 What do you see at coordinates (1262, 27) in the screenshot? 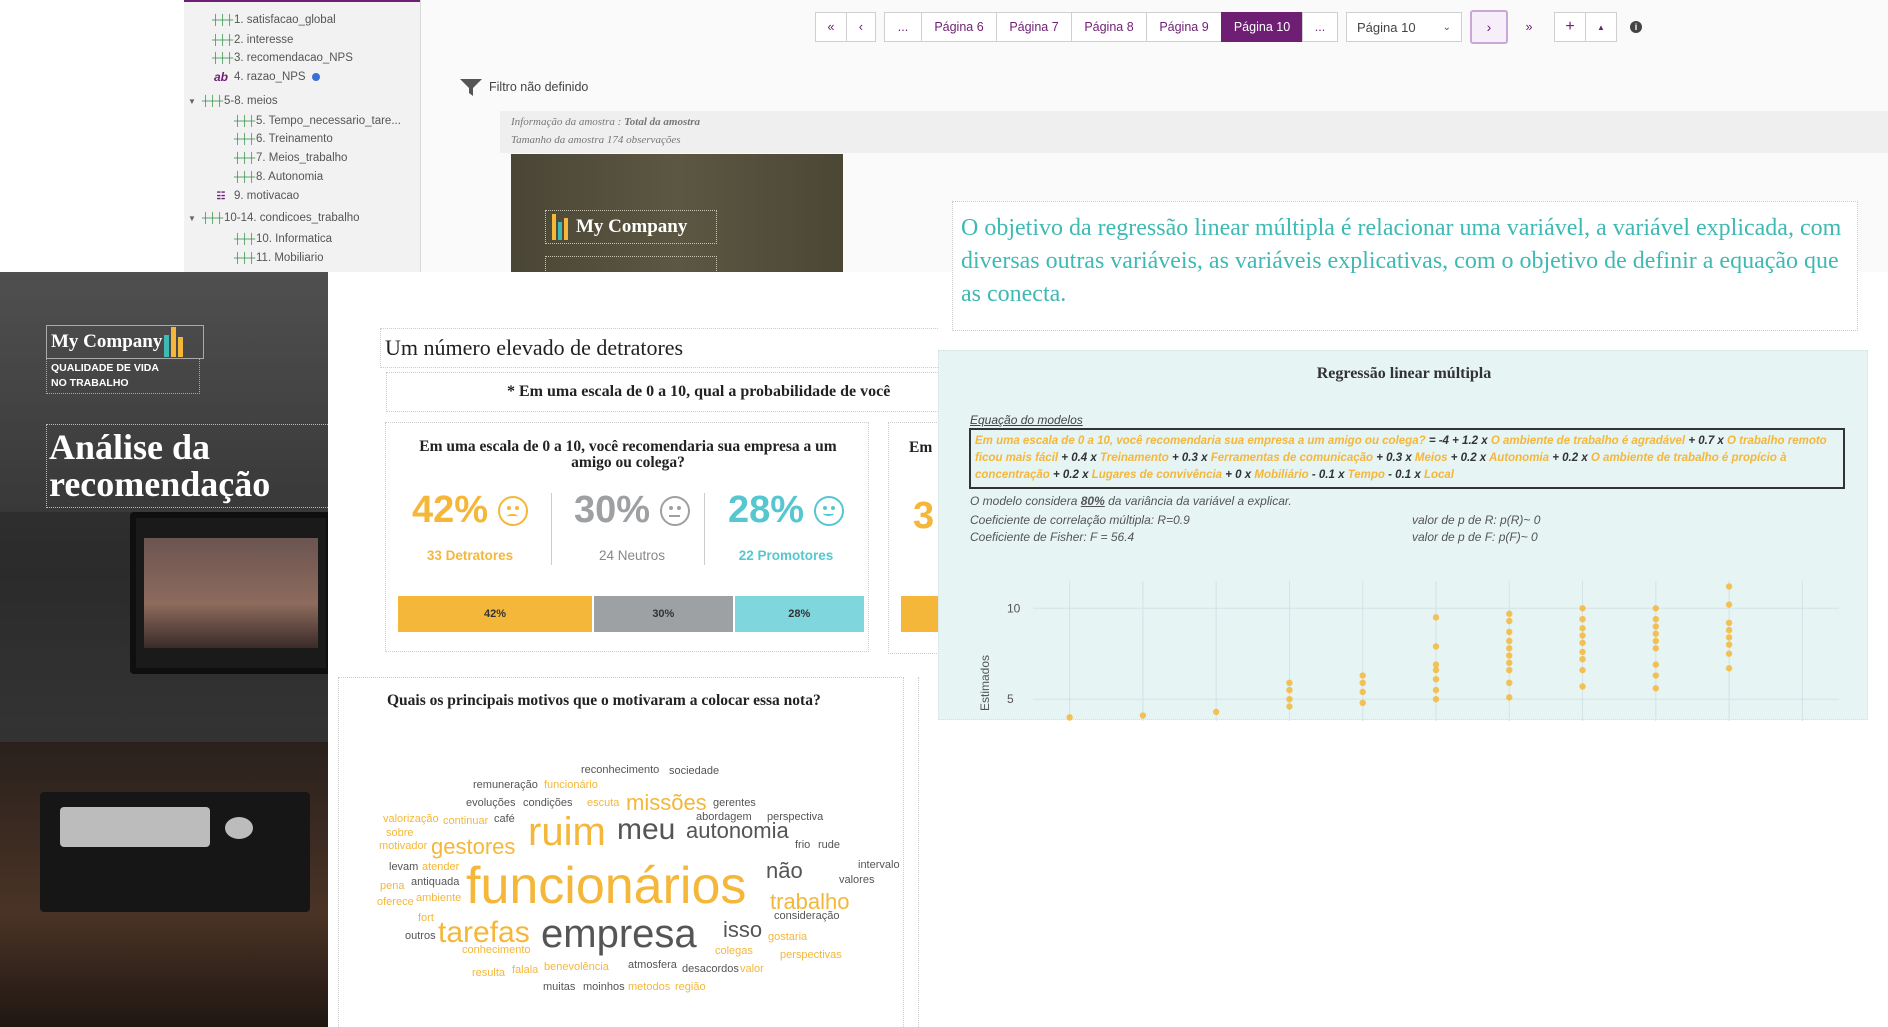
I see `page-button-10-active: Página 10` at bounding box center [1262, 27].